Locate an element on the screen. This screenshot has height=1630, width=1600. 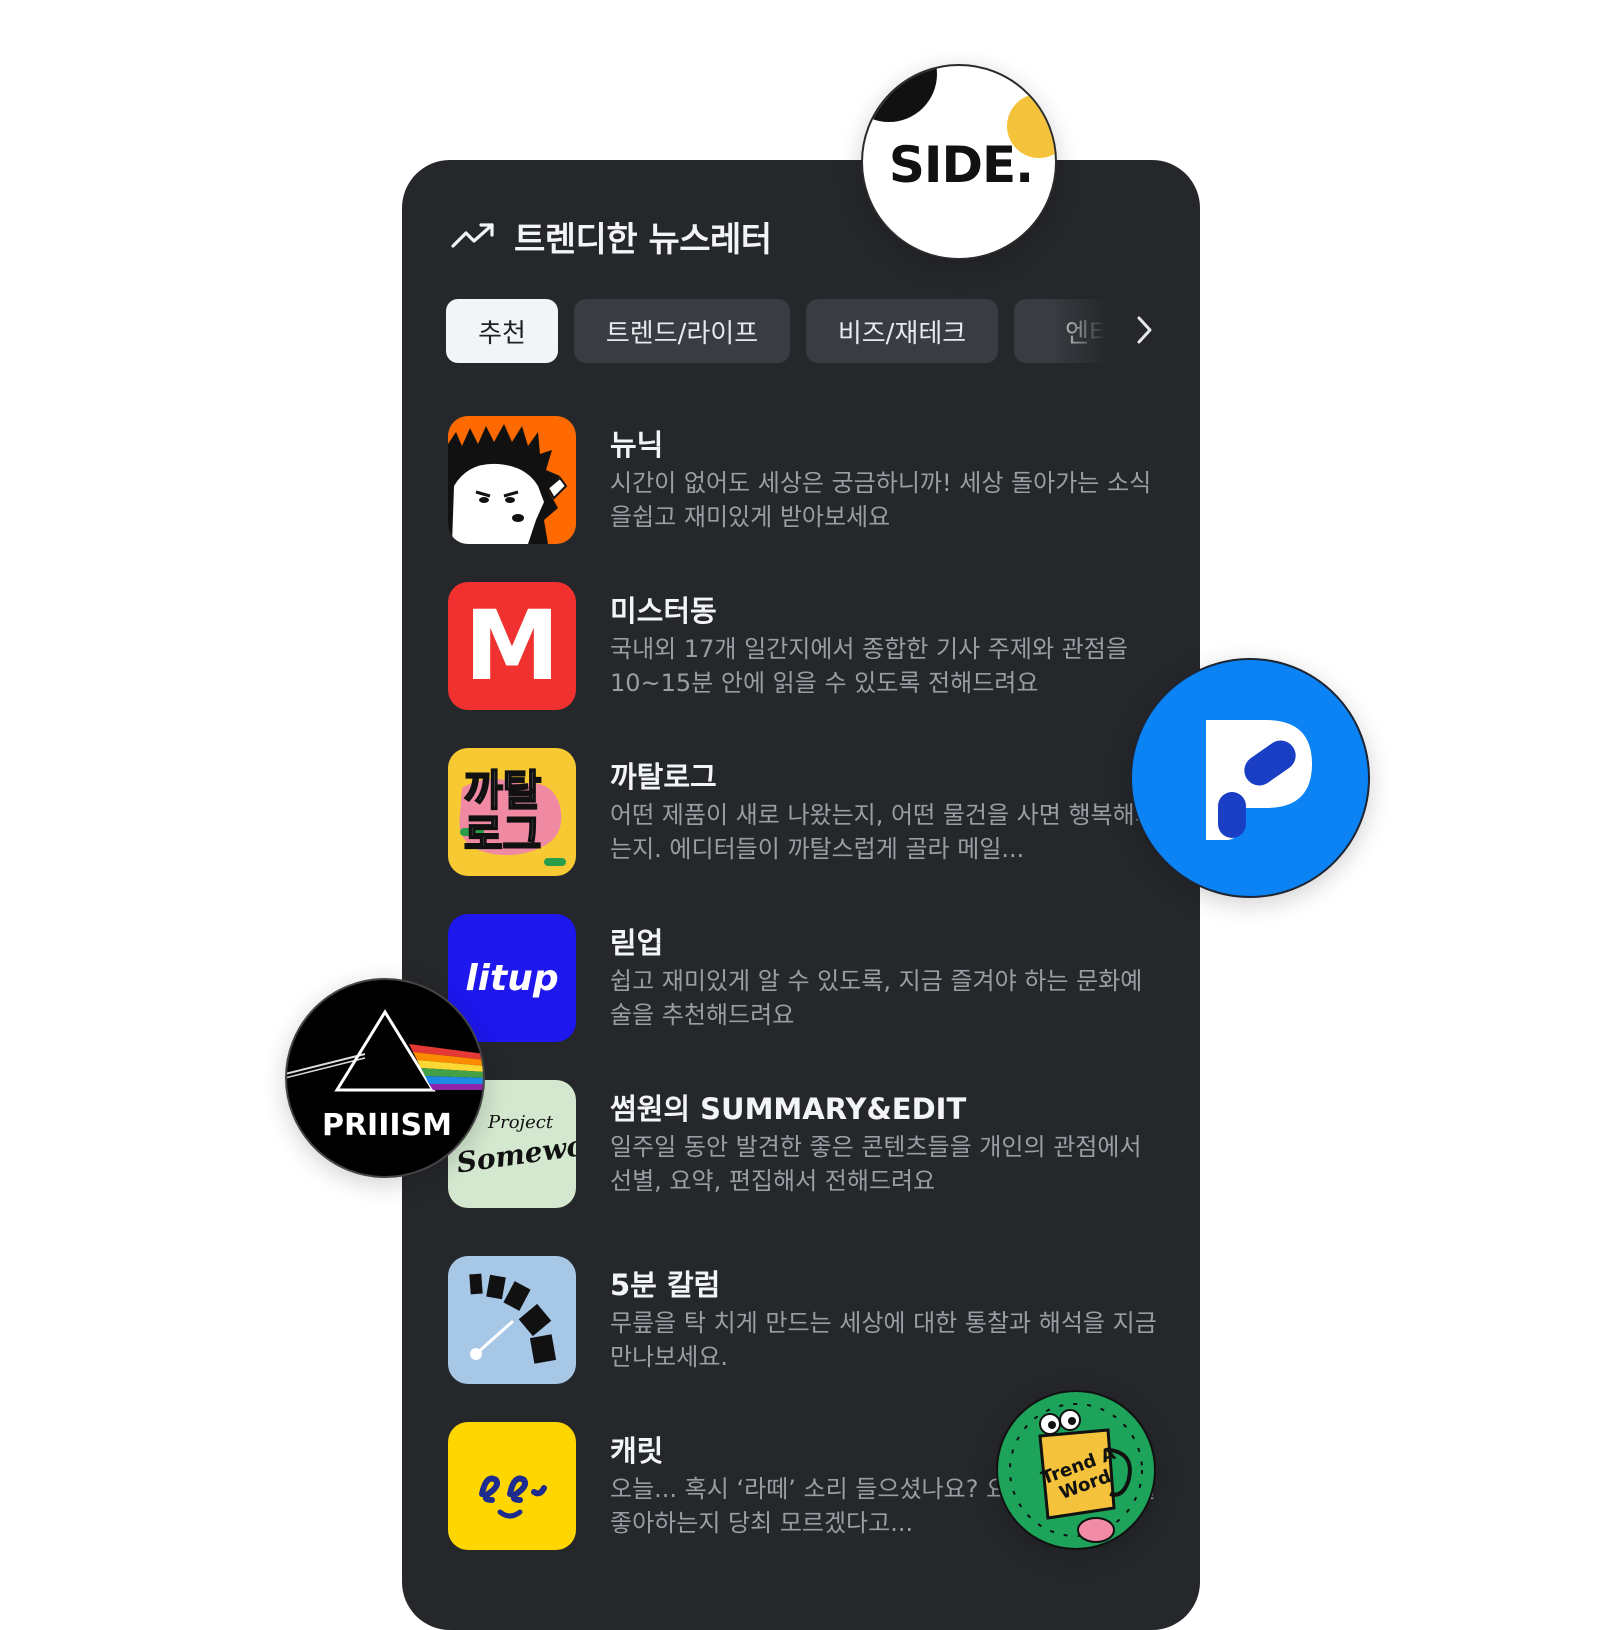
mister-dong-logo: M is located at coordinates (512, 646).